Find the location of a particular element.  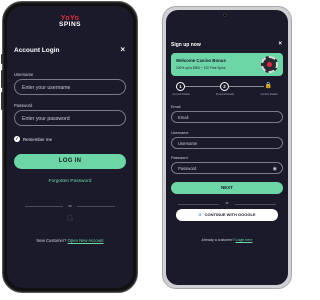

step-2-label: Personal Details is located at coordinates (225, 94).